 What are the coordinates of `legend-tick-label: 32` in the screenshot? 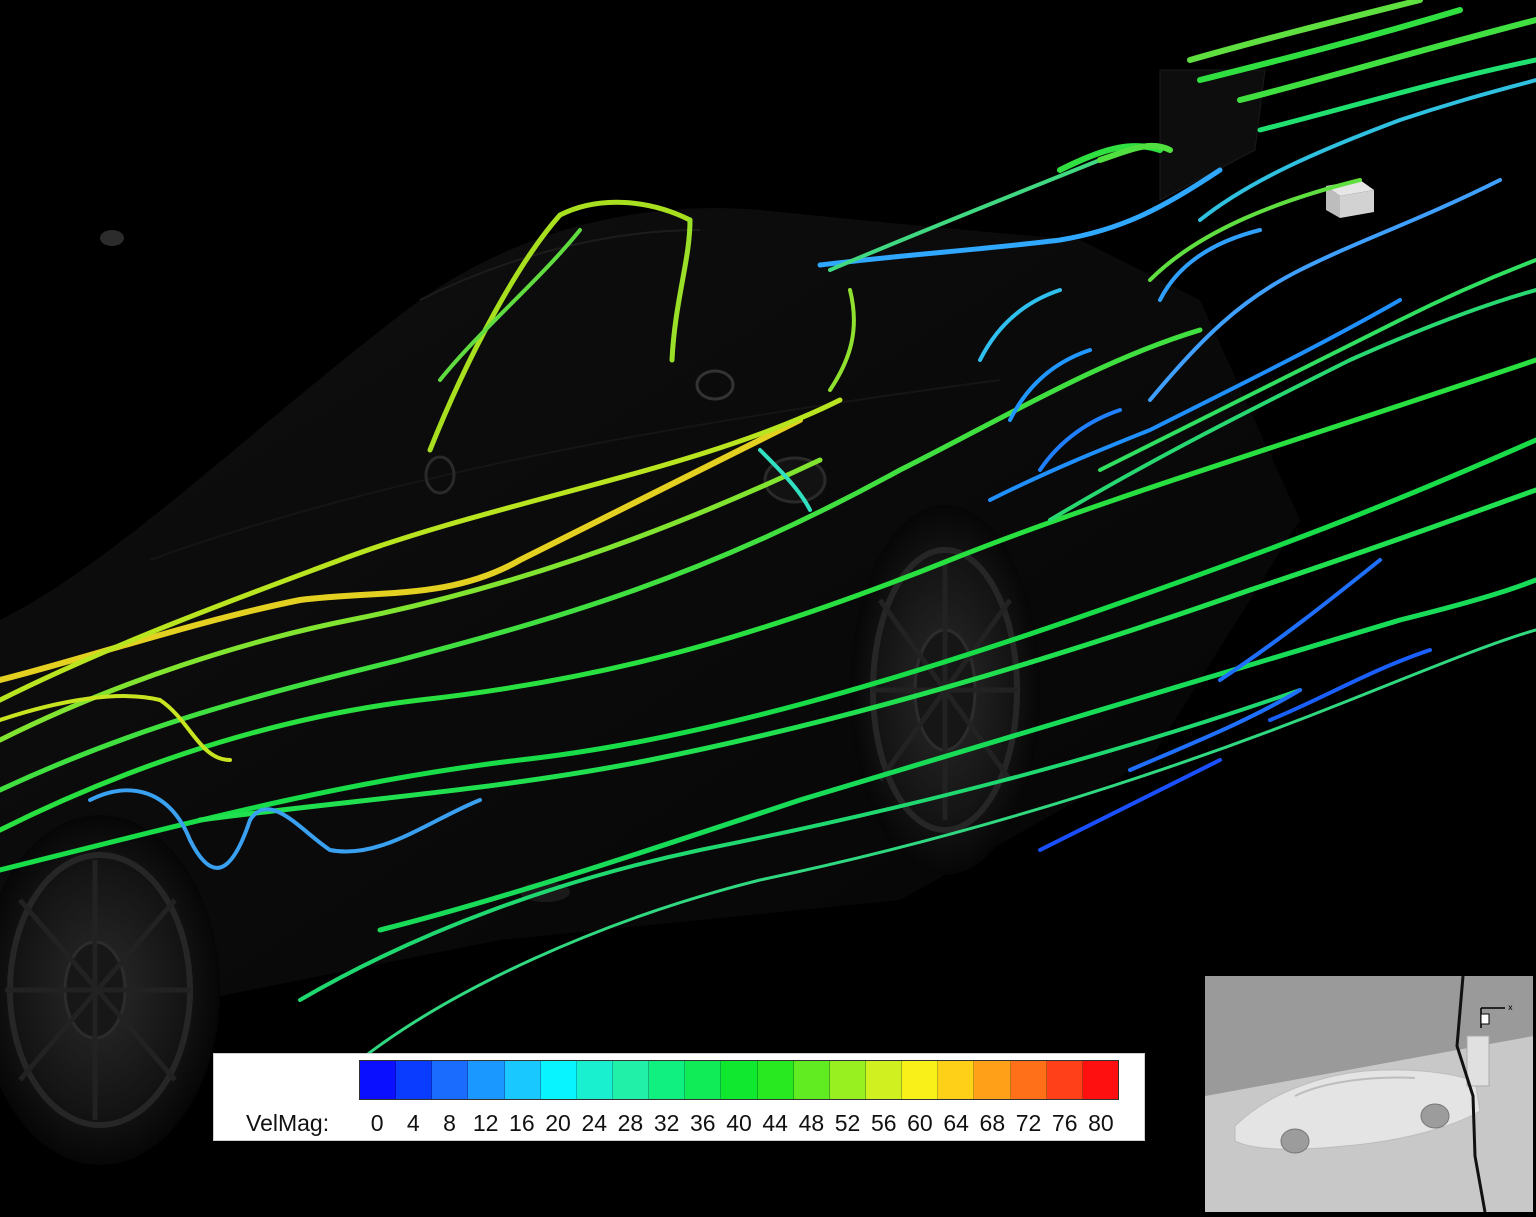 It's located at (666, 1123).